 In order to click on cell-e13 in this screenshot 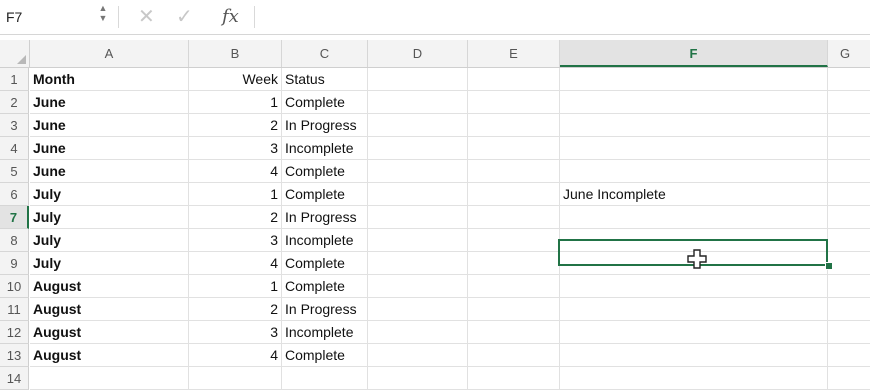, I will do `click(514, 355)`.